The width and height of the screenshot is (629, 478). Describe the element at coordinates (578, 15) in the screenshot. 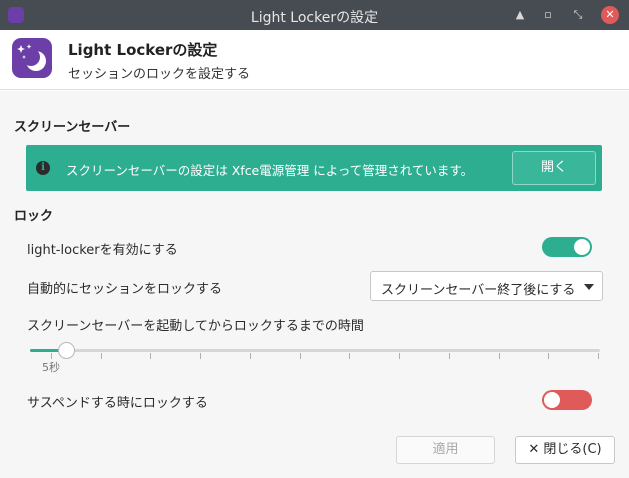

I see `restore-icon: ⤡` at that location.